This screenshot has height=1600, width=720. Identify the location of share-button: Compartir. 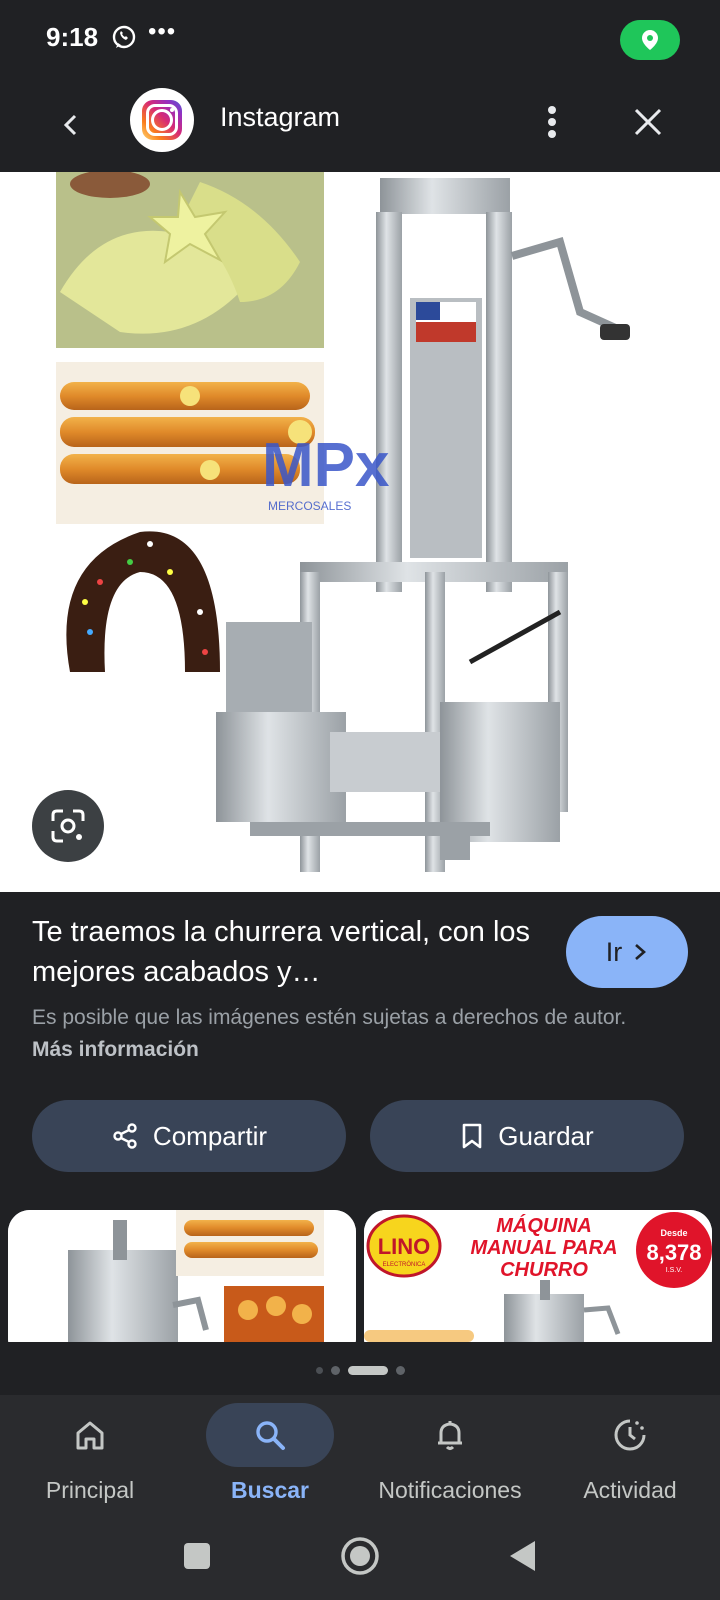
(189, 1136).